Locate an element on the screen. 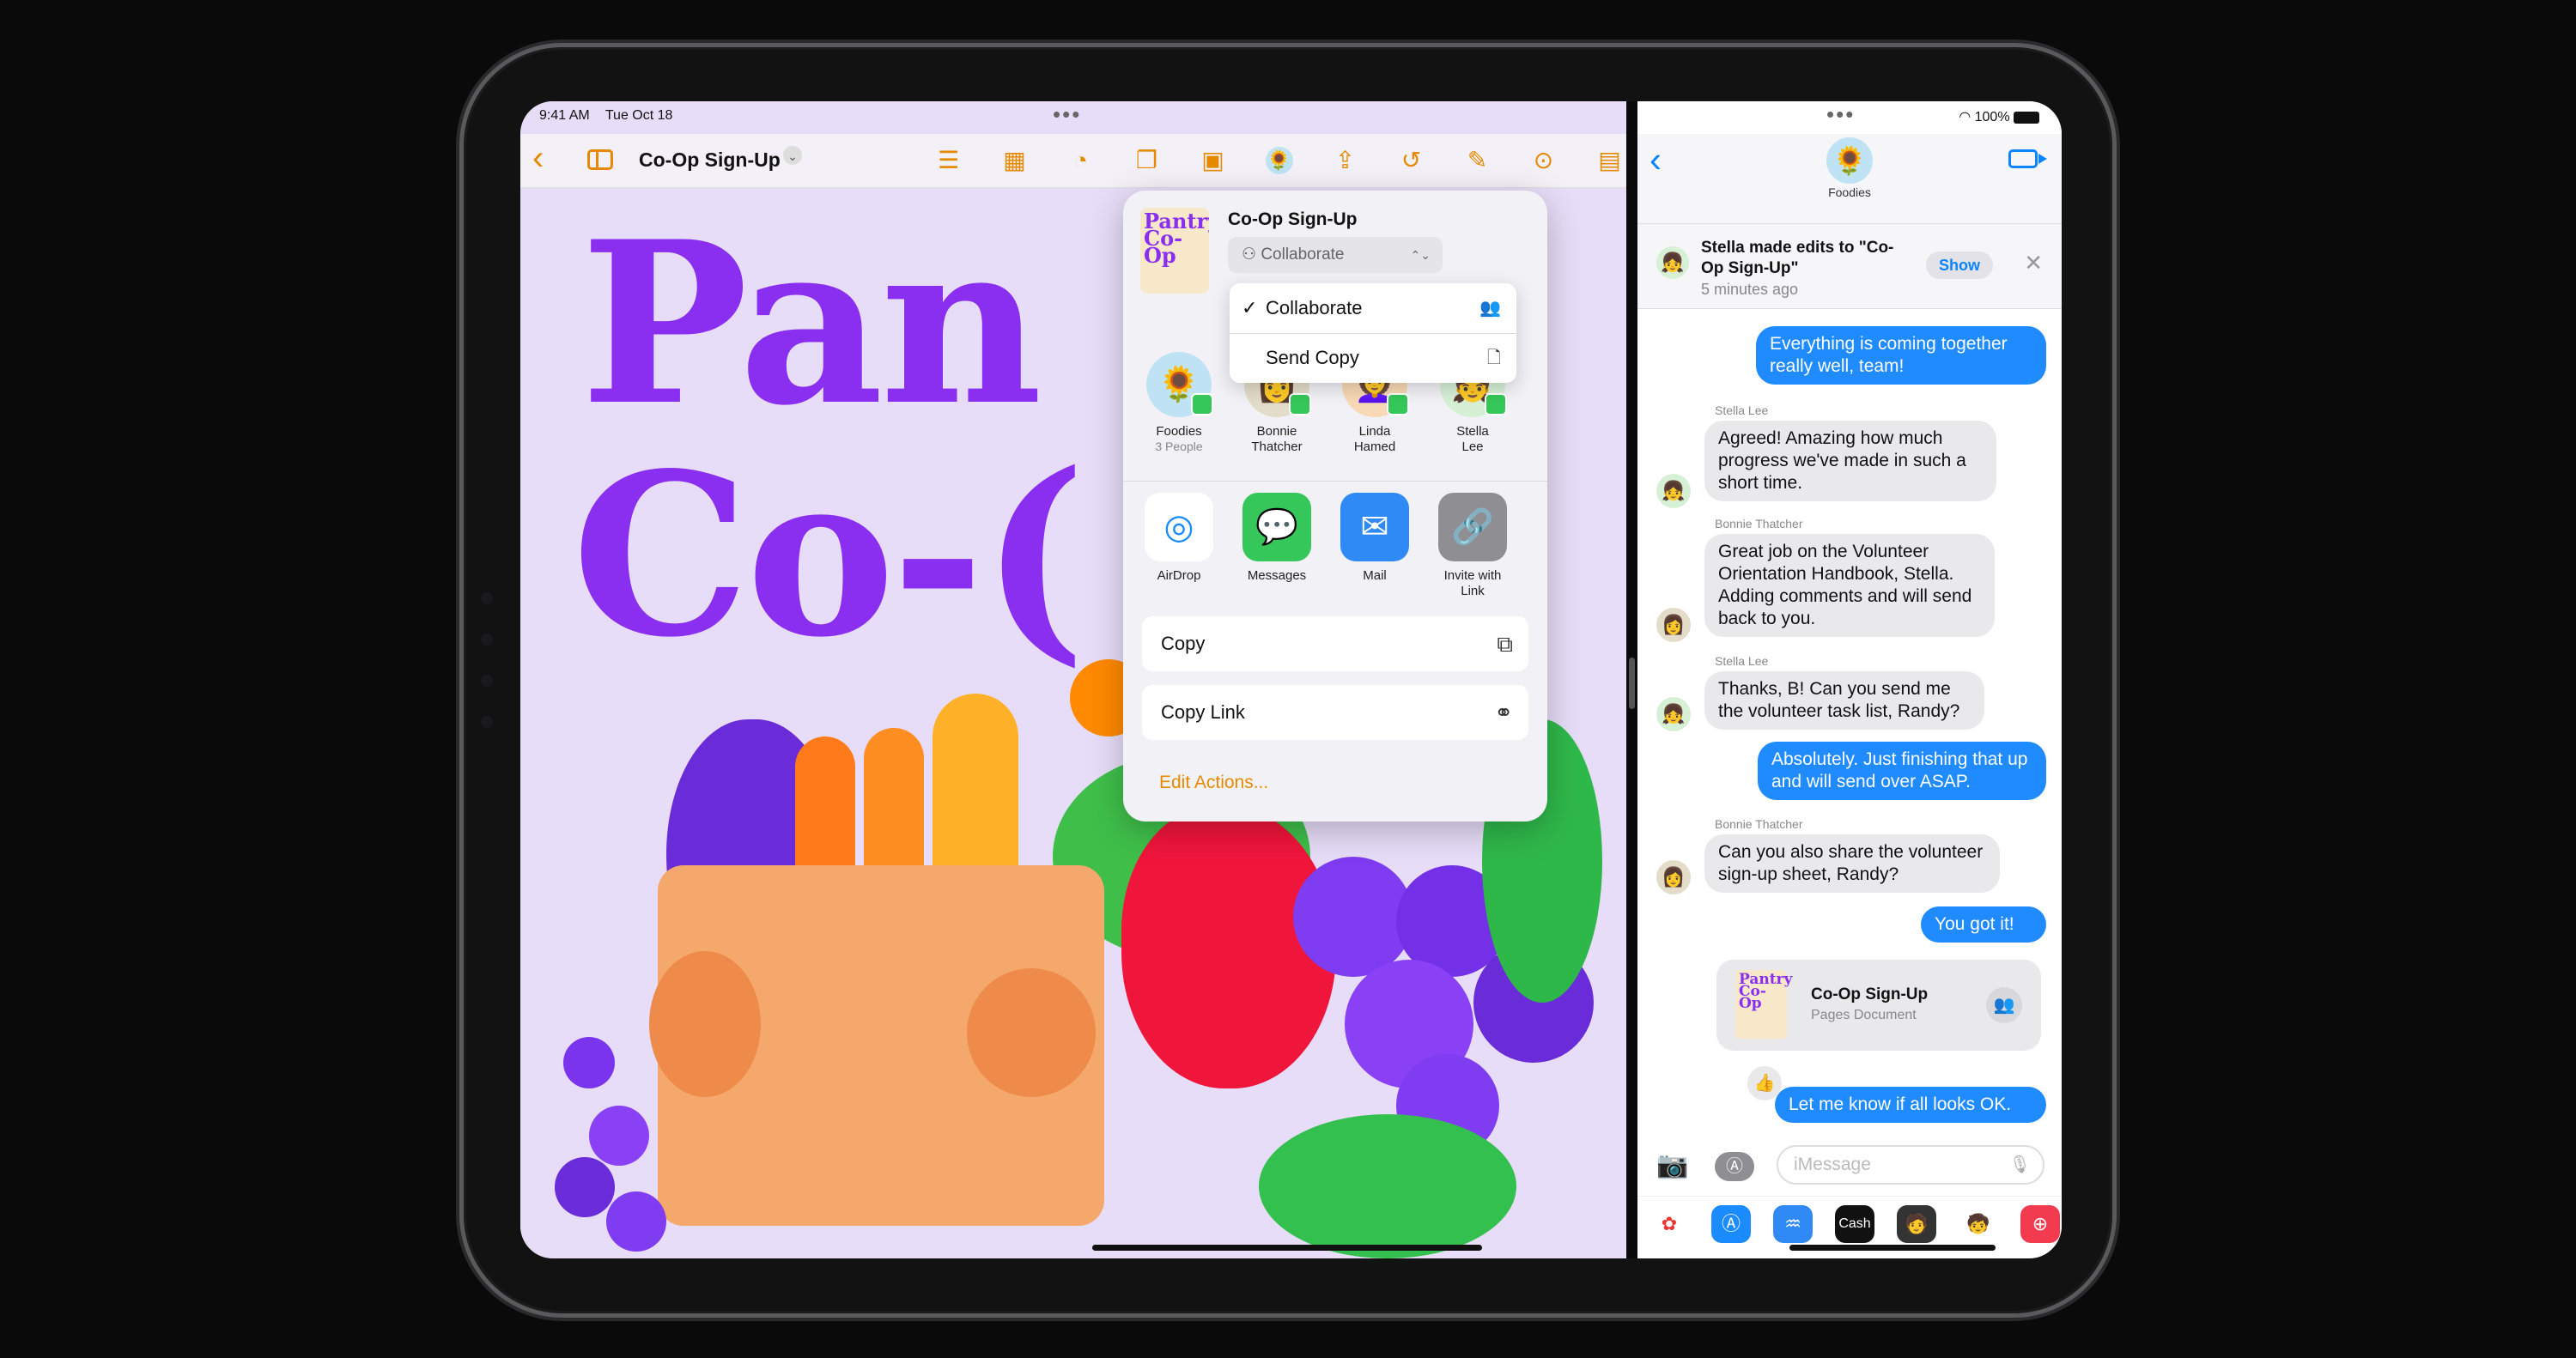  more-icon: ⊙ is located at coordinates (1543, 162).